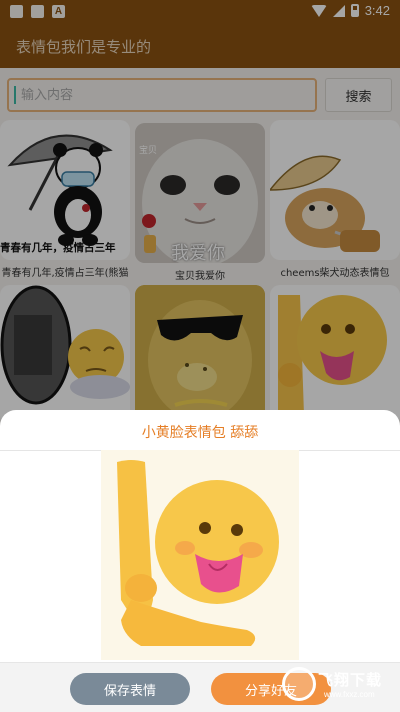  What do you see at coordinates (299, 684) in the screenshot?
I see `watermark-circle-icon` at bounding box center [299, 684].